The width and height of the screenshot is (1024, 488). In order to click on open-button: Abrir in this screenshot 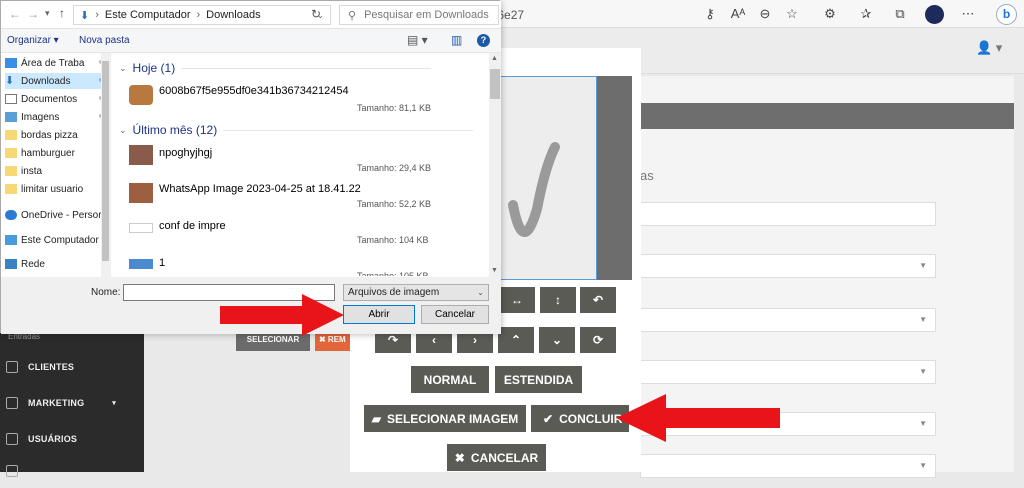, I will do `click(379, 314)`.